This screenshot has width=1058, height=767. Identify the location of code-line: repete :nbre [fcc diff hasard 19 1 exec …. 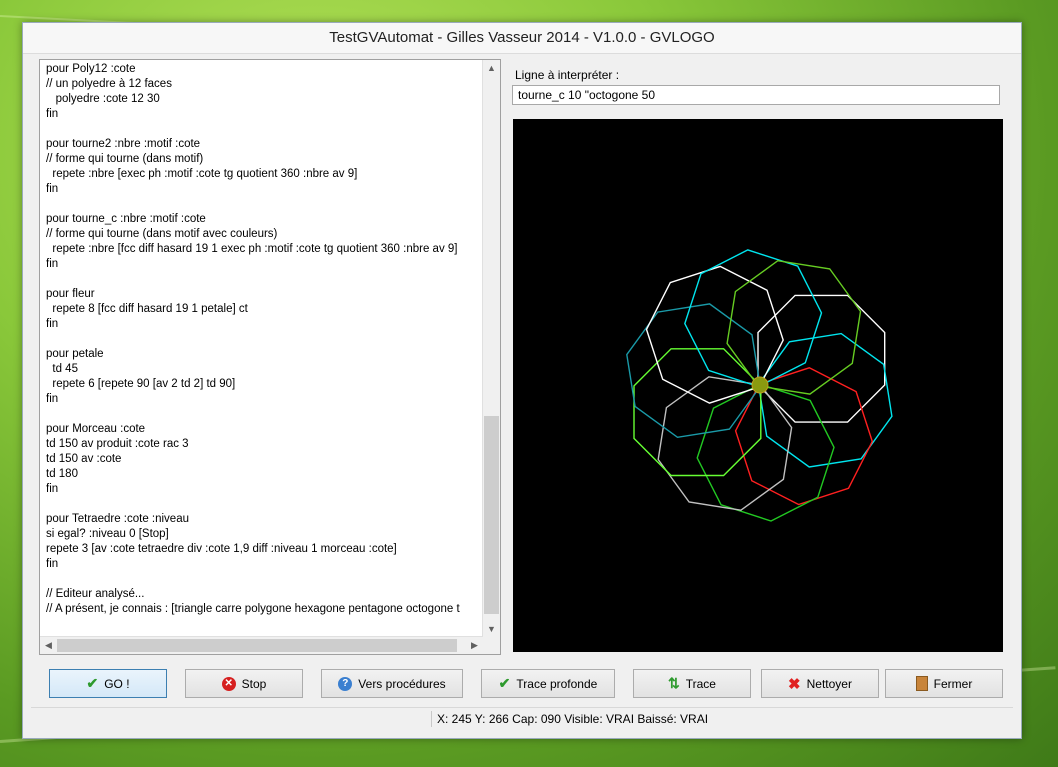
(252, 249).